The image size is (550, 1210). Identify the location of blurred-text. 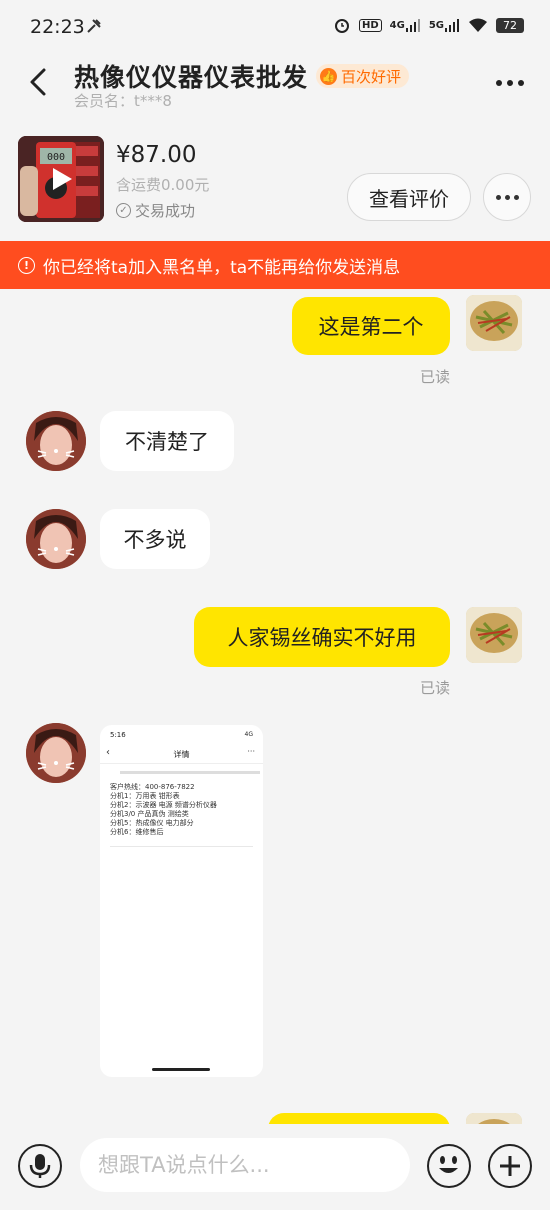
(190, 772).